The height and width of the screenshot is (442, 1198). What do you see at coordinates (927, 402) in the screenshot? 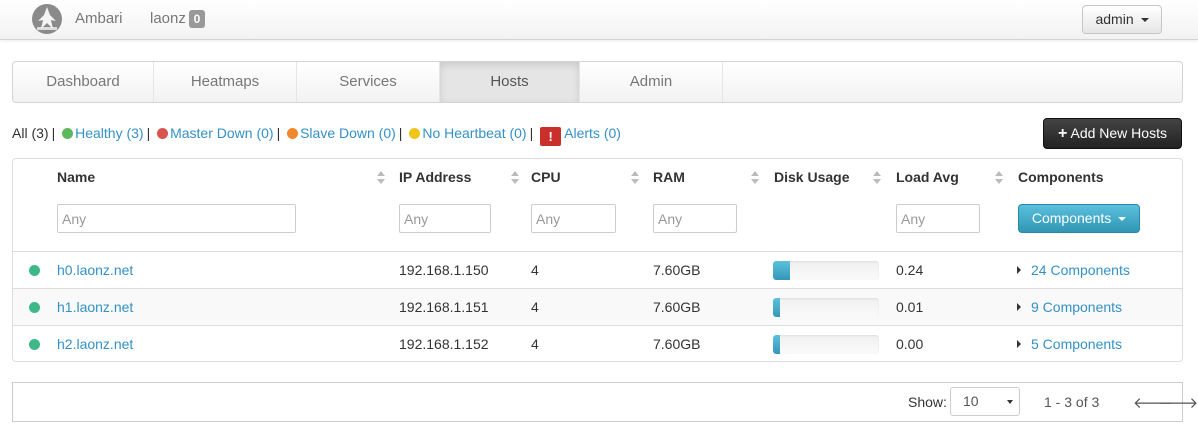
I see `page-size-label: Show:` at bounding box center [927, 402].